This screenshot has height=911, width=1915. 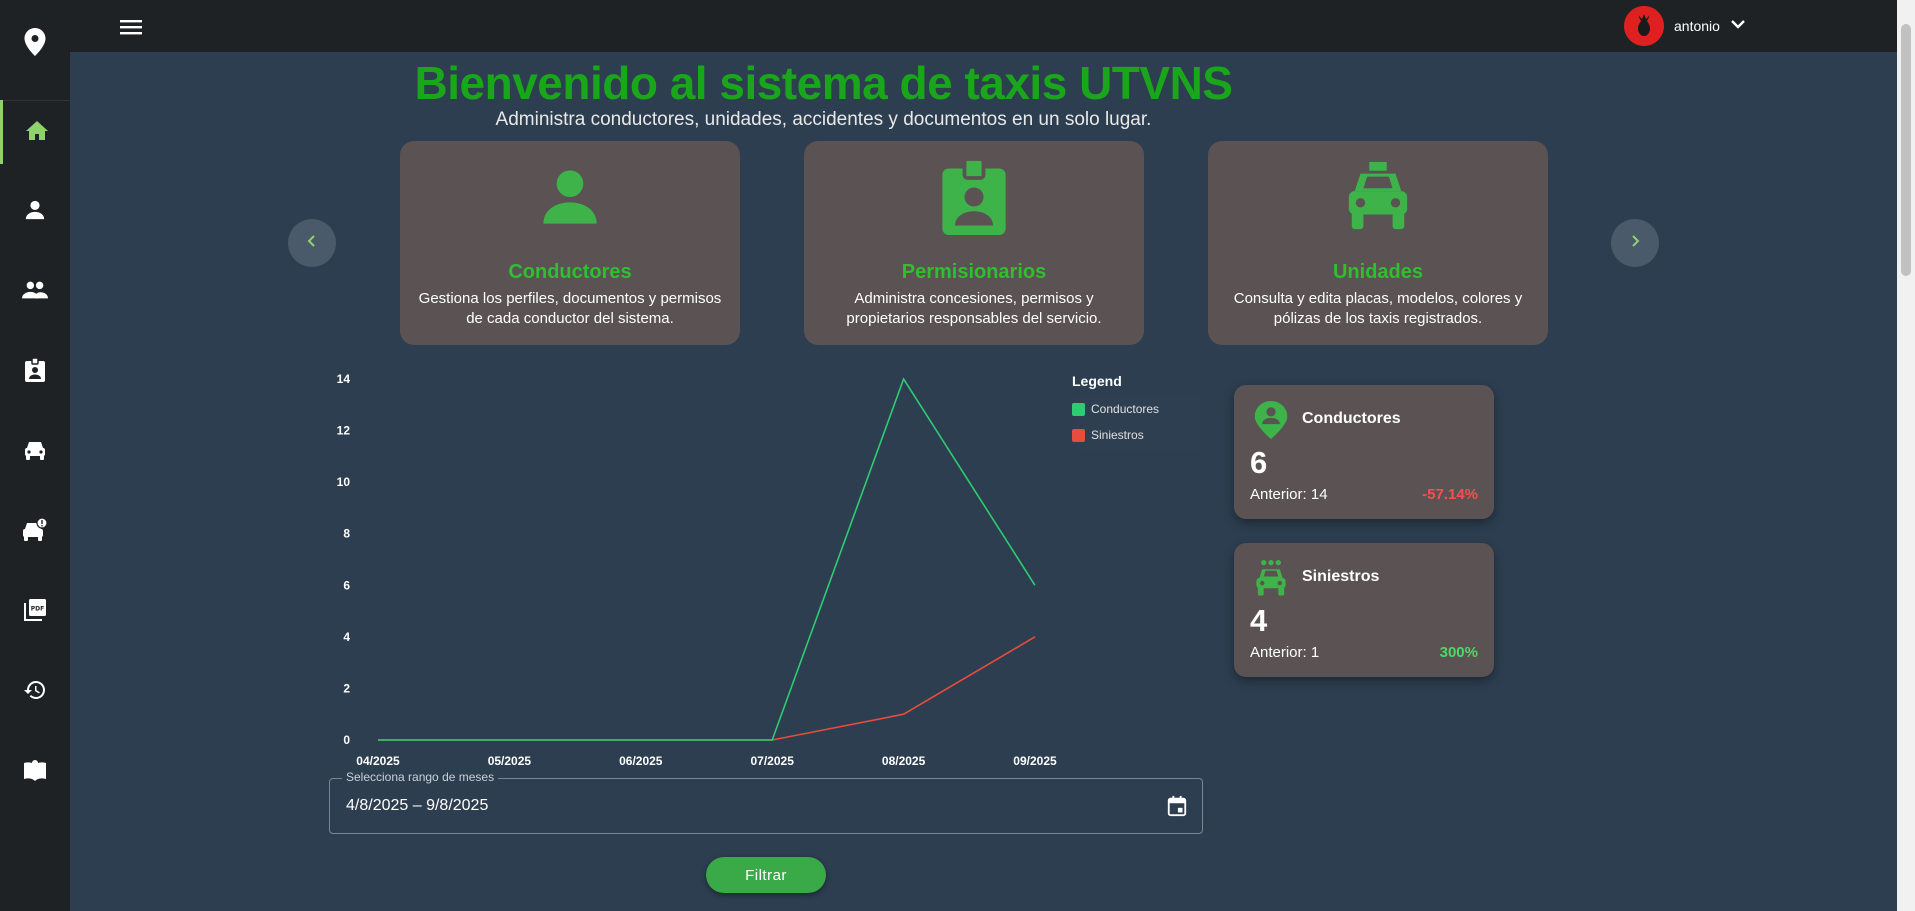 I want to click on stat-name: Siniestros, so click(x=1341, y=576).